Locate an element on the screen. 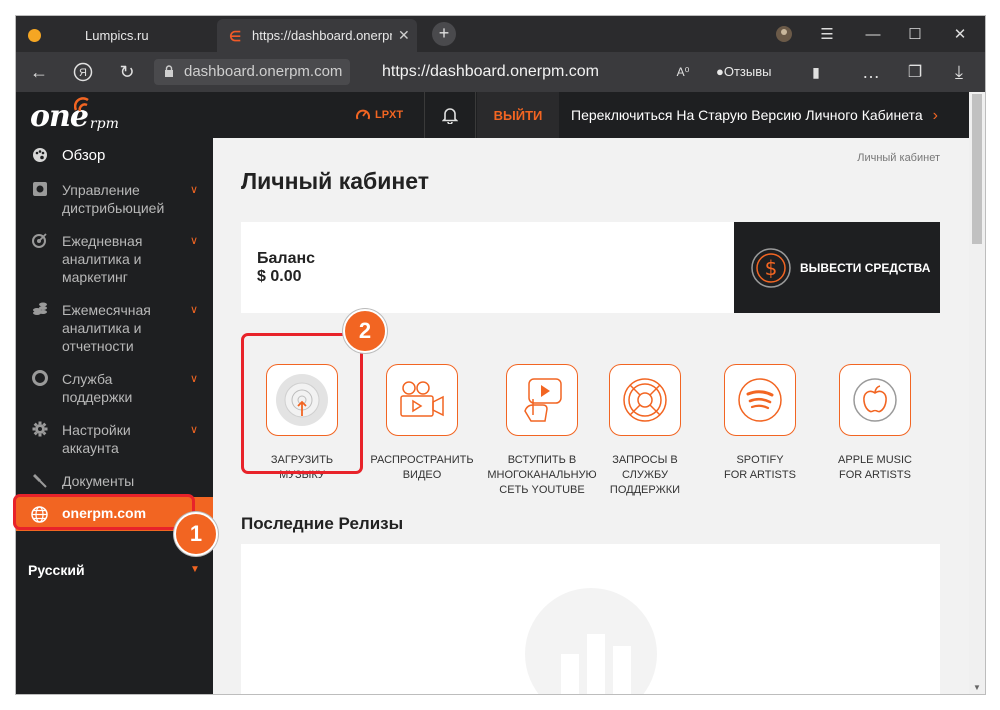  menu-icon: ☰ is located at coordinates (827, 34).